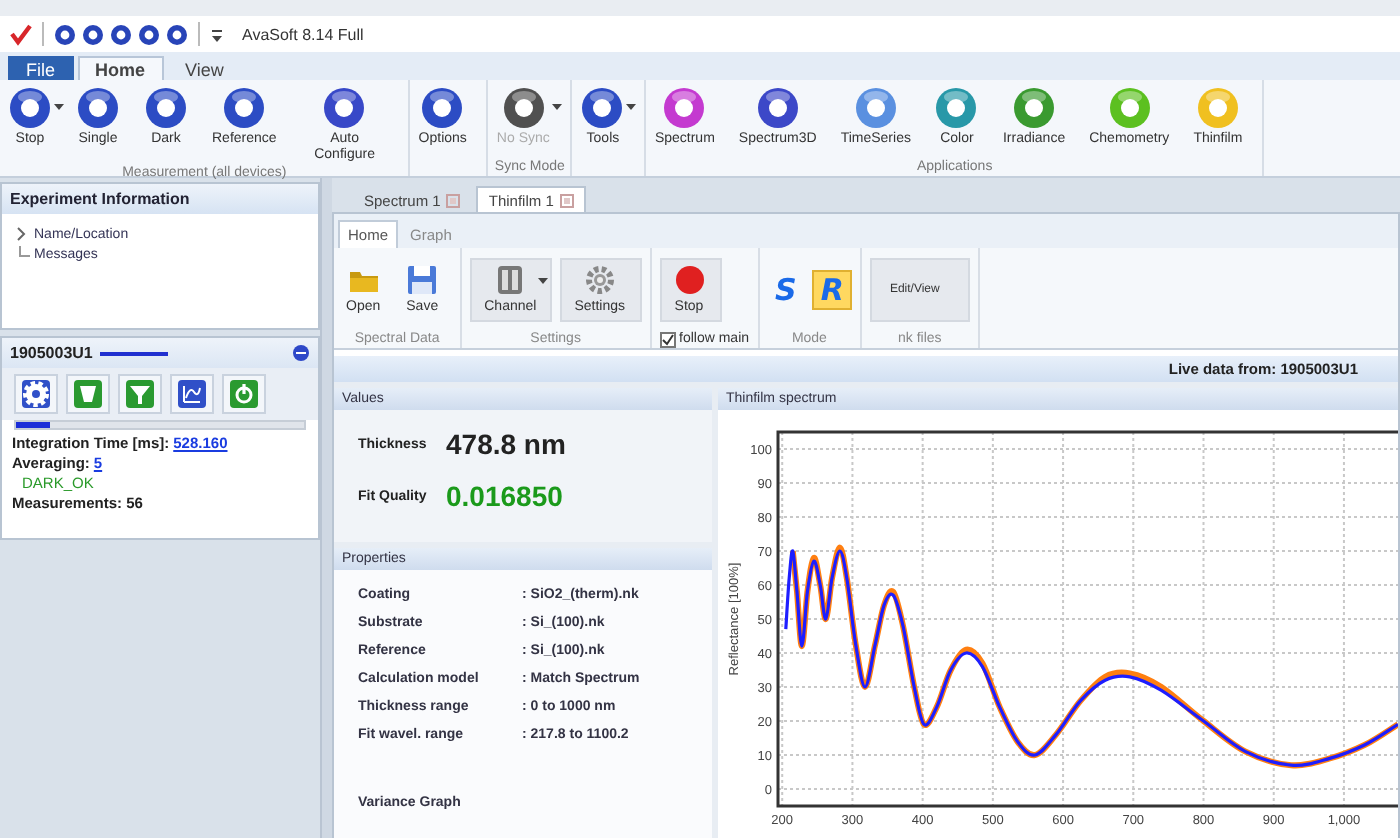  Describe the element at coordinates (599, 280) in the screenshot. I see `settings-icon` at that location.